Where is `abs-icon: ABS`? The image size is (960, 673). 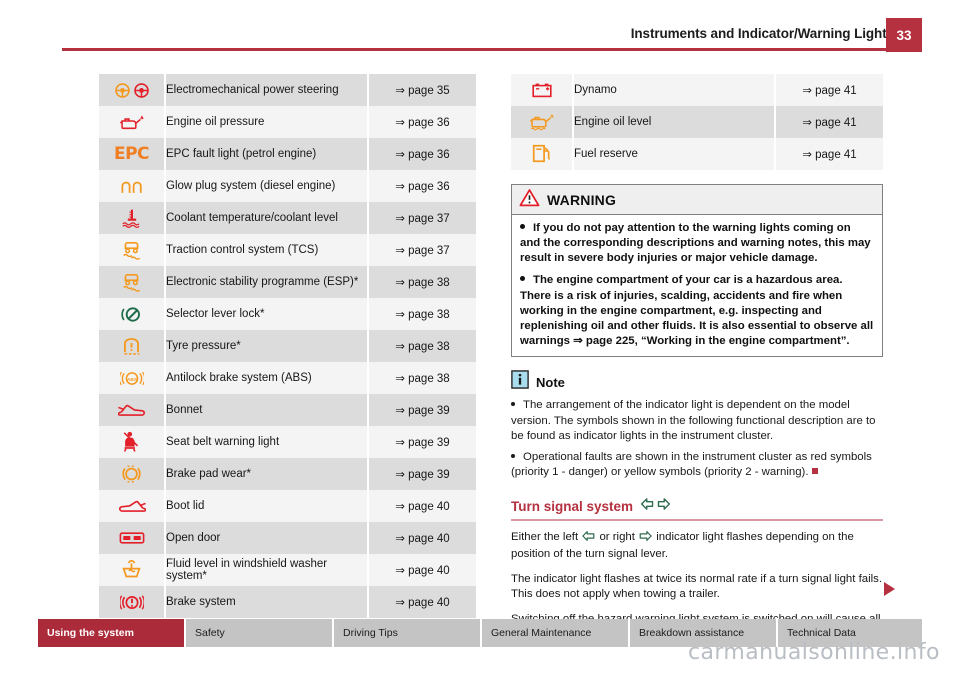 abs-icon: ABS is located at coordinates (132, 378).